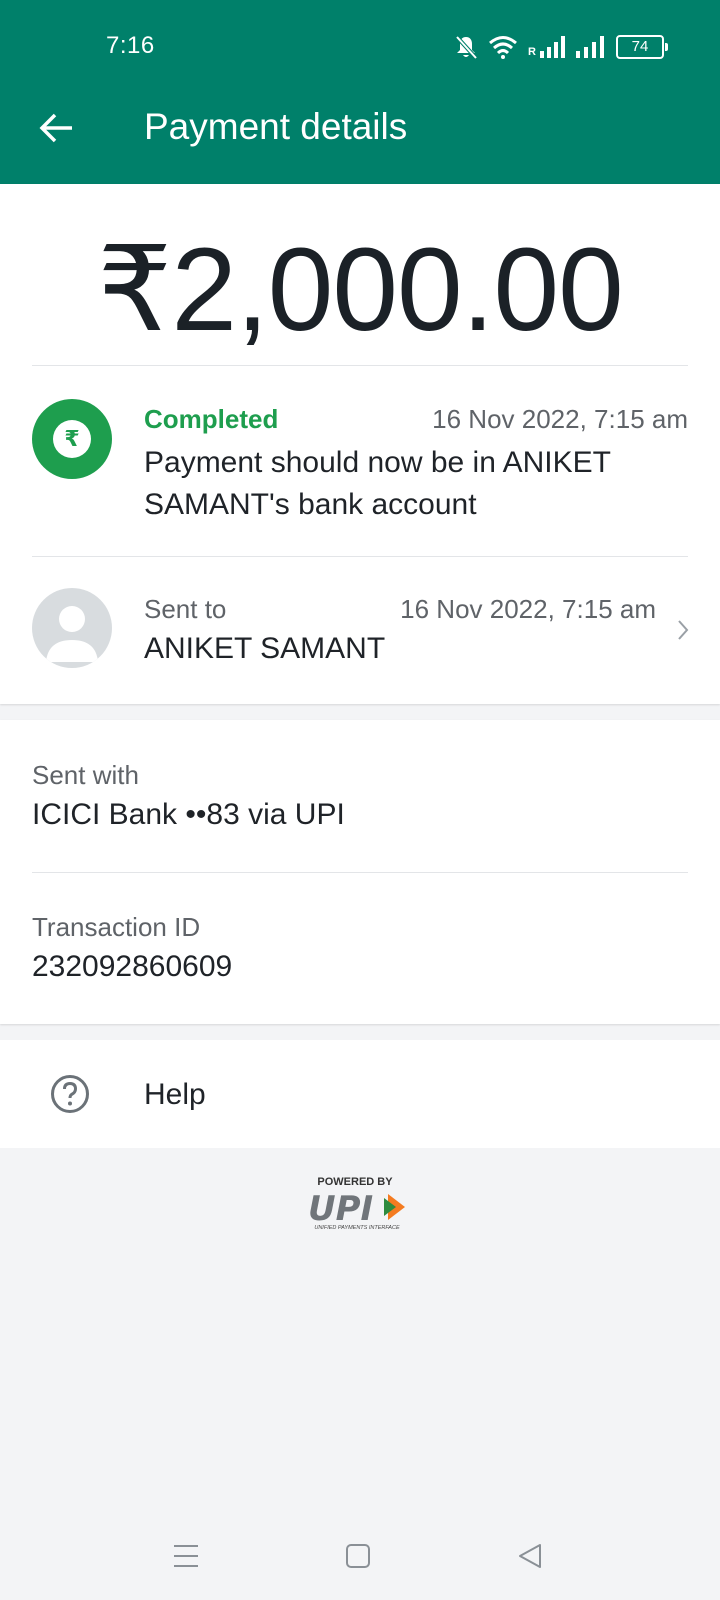 This screenshot has height=1600, width=720. Describe the element at coordinates (528, 609) in the screenshot. I see `sent-to-timestamp: 16 Nov 2022, 7:15 am` at that location.